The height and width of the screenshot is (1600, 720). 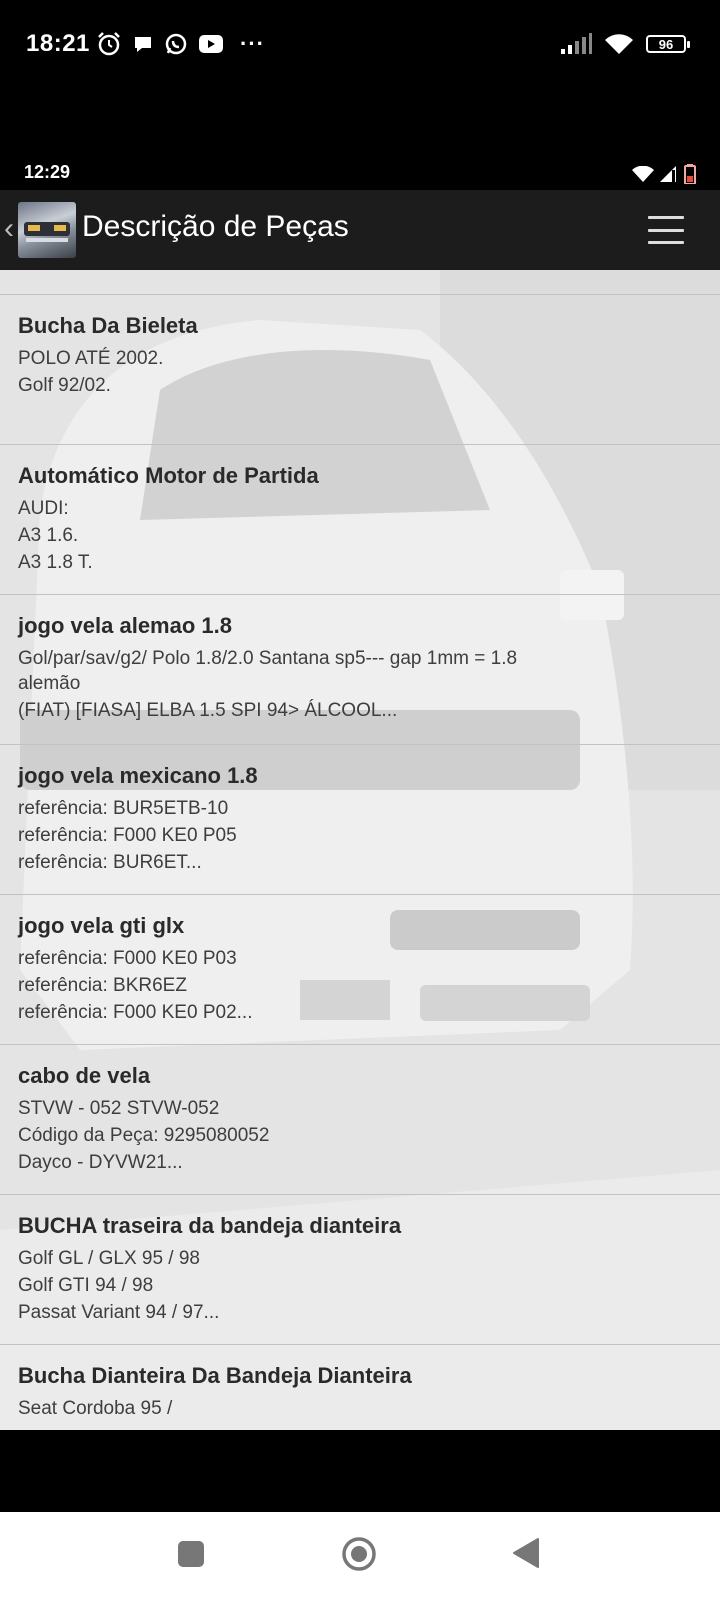 I want to click on inner-signal-icon, so click(x=668, y=174).